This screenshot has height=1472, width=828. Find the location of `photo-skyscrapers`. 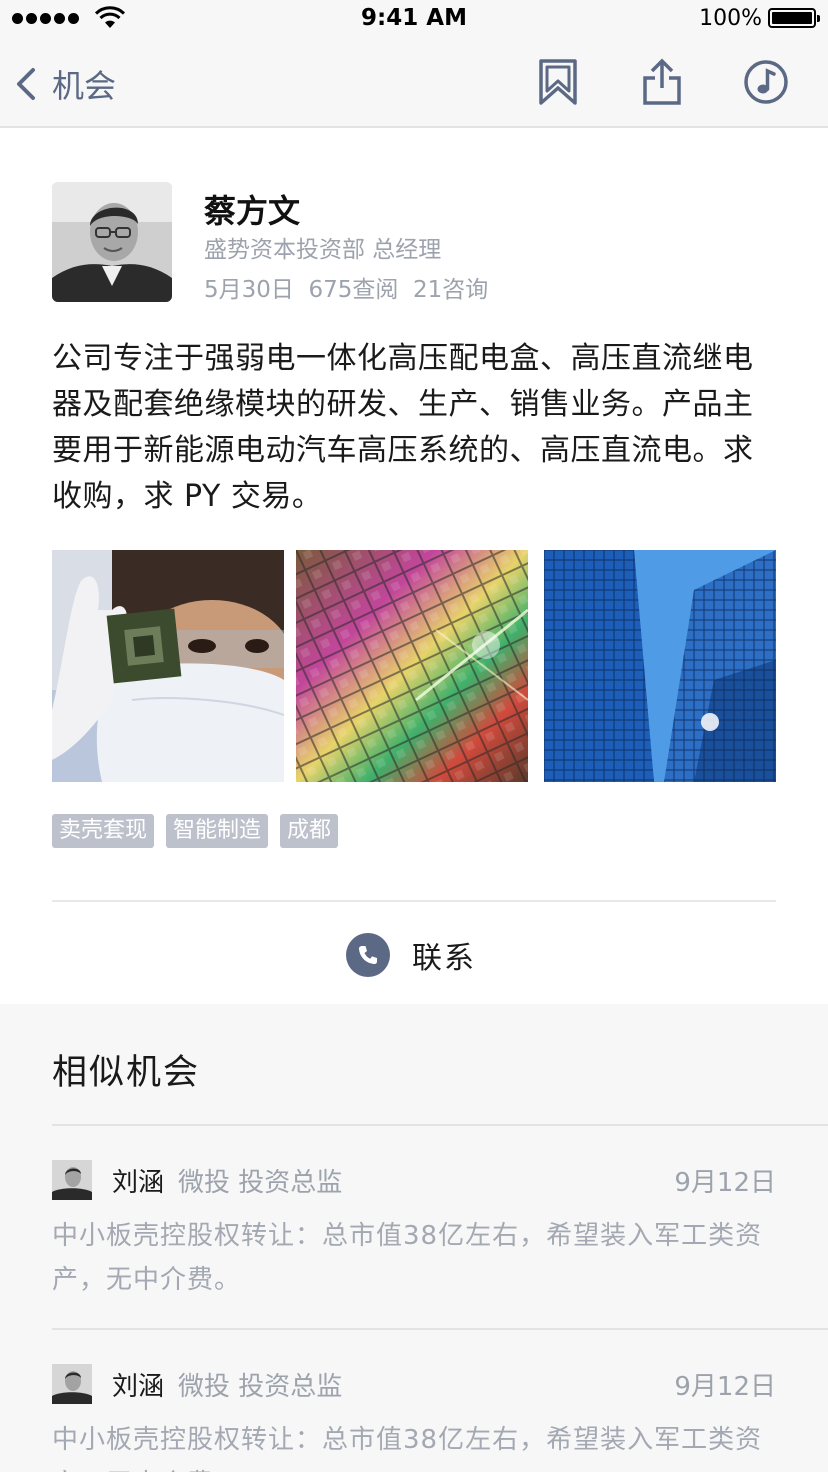

photo-skyscrapers is located at coordinates (660, 666).